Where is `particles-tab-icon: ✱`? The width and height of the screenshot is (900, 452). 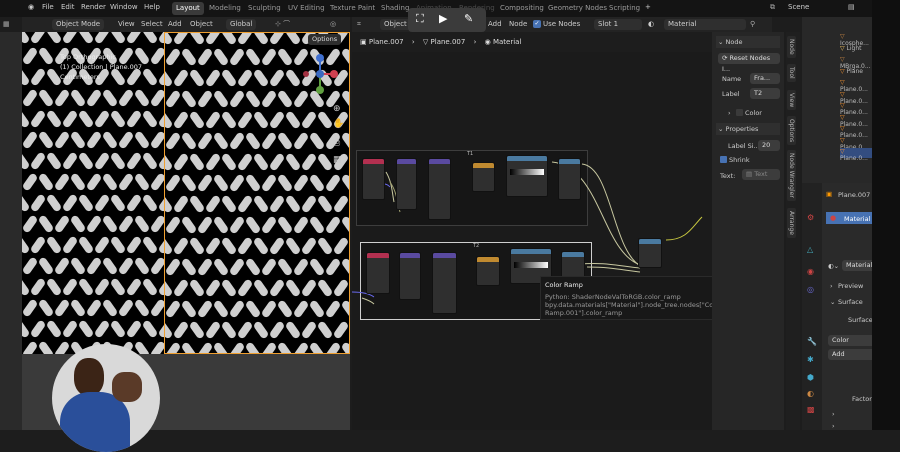 particles-tab-icon: ✱ is located at coordinates (810, 359).